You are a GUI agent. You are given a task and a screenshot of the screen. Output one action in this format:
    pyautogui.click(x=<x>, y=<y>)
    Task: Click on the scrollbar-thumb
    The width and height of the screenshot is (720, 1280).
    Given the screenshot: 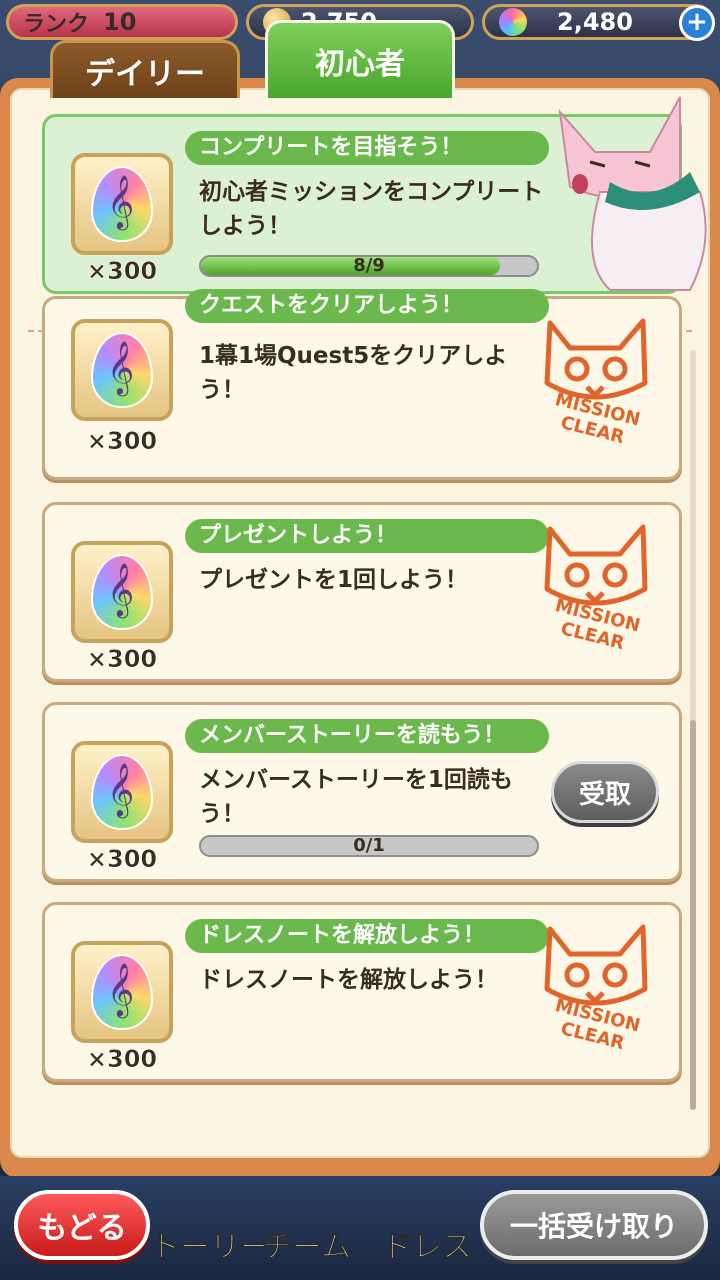 What is the action you would take?
    pyautogui.click(x=693, y=915)
    